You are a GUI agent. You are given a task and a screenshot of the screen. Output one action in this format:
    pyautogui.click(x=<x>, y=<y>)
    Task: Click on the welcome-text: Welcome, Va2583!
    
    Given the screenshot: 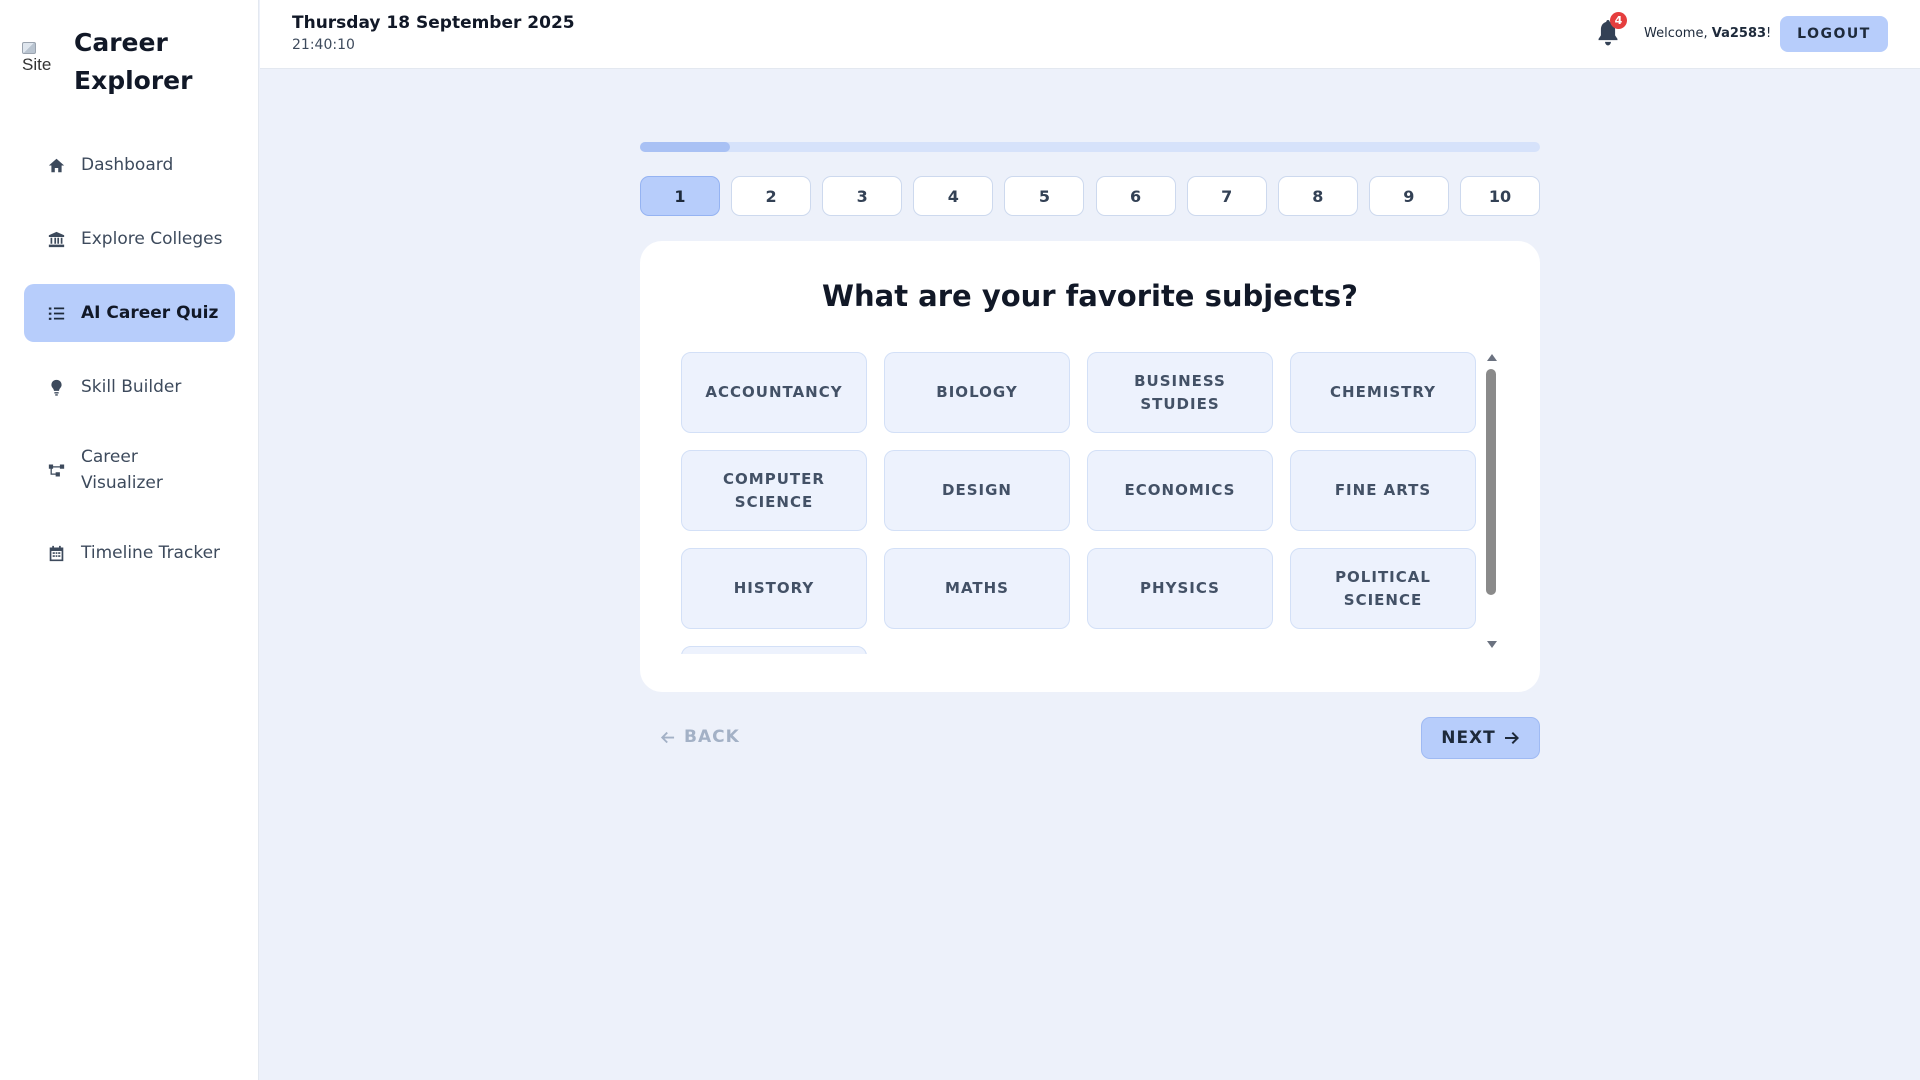 What is the action you would take?
    pyautogui.click(x=1707, y=33)
    